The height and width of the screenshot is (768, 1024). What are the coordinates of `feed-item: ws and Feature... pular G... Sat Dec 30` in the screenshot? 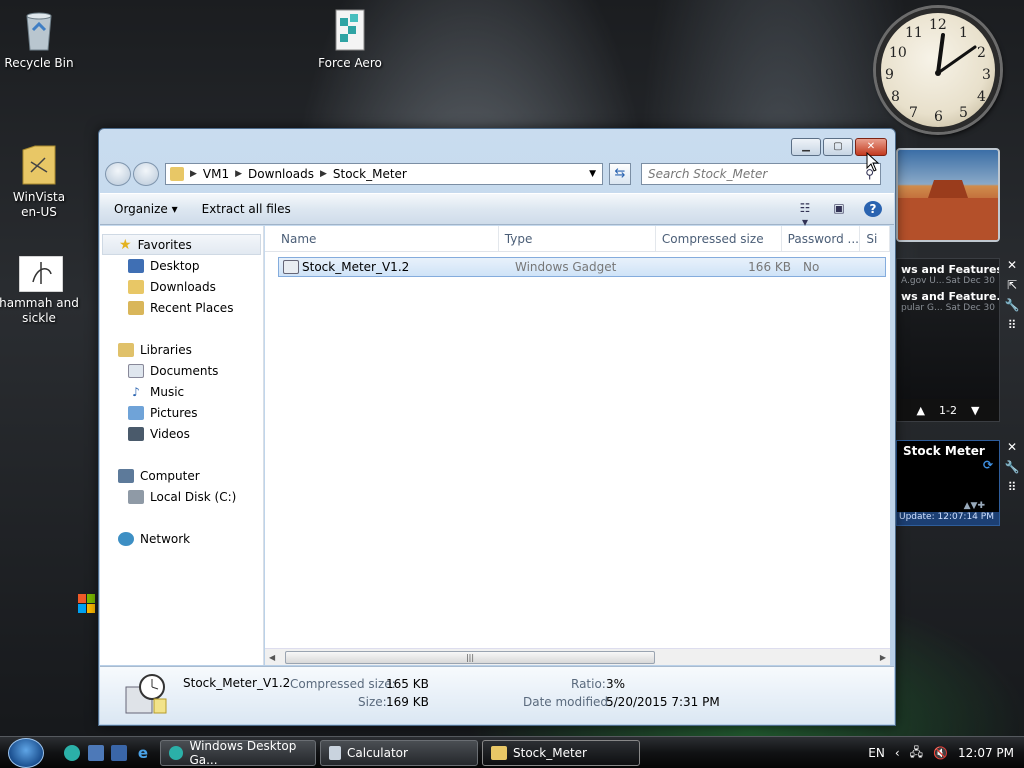 It's located at (948, 299).